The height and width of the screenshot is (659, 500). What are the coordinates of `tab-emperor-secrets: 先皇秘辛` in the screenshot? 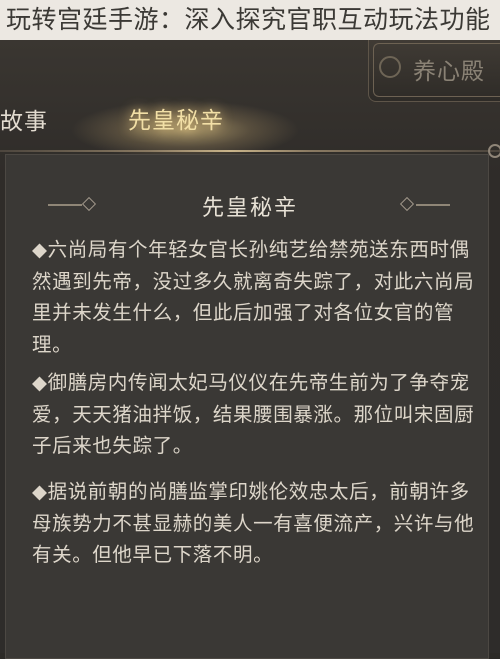 It's located at (176, 118).